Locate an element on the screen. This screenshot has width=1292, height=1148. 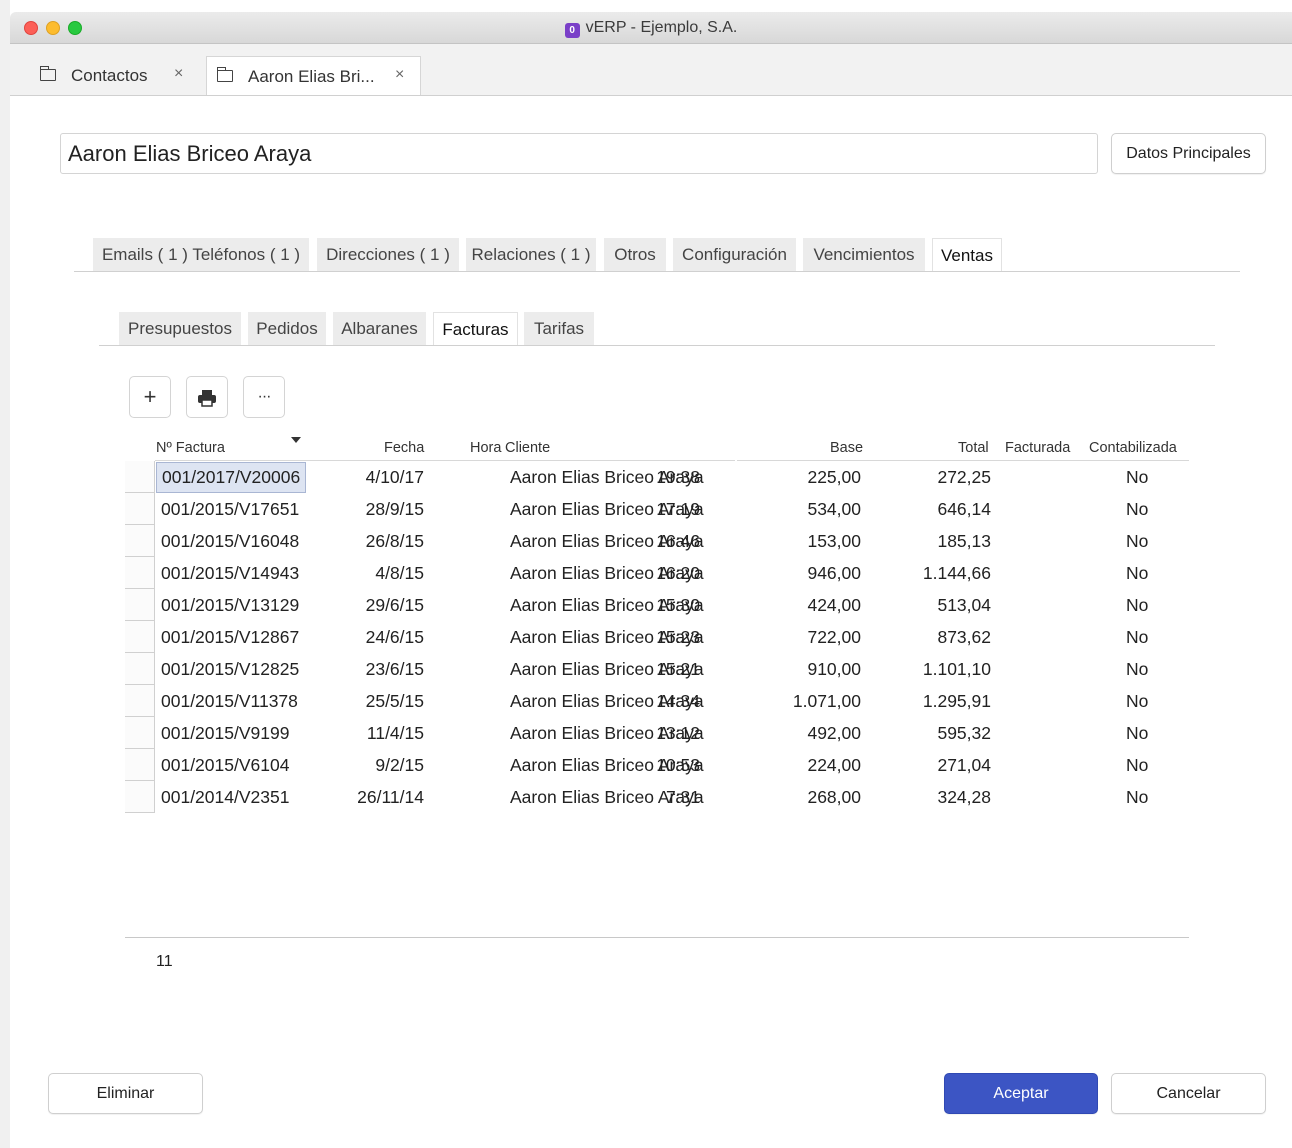
cancel-button: Cancelar is located at coordinates (1188, 1093).